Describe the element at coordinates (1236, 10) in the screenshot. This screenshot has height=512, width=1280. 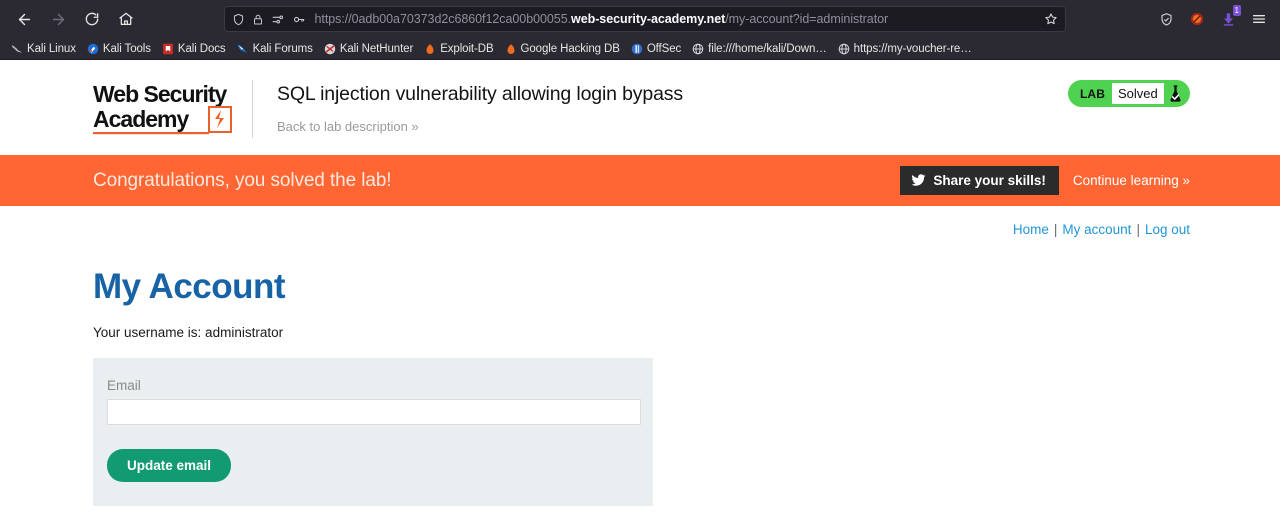
I see `download-badge: 1` at that location.